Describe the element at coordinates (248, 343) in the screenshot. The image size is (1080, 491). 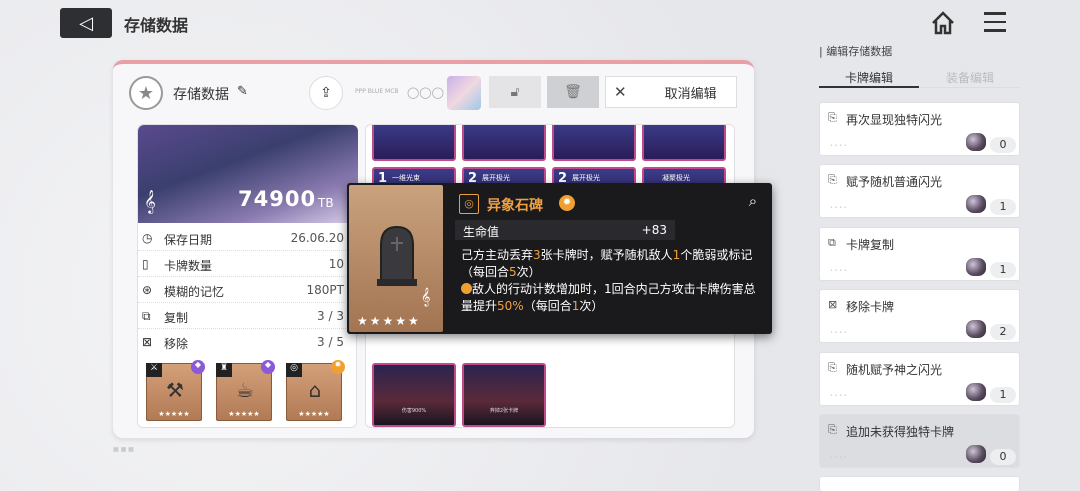
I see `stat-row-remove: ⊠ 移除 3 / 5` at that location.